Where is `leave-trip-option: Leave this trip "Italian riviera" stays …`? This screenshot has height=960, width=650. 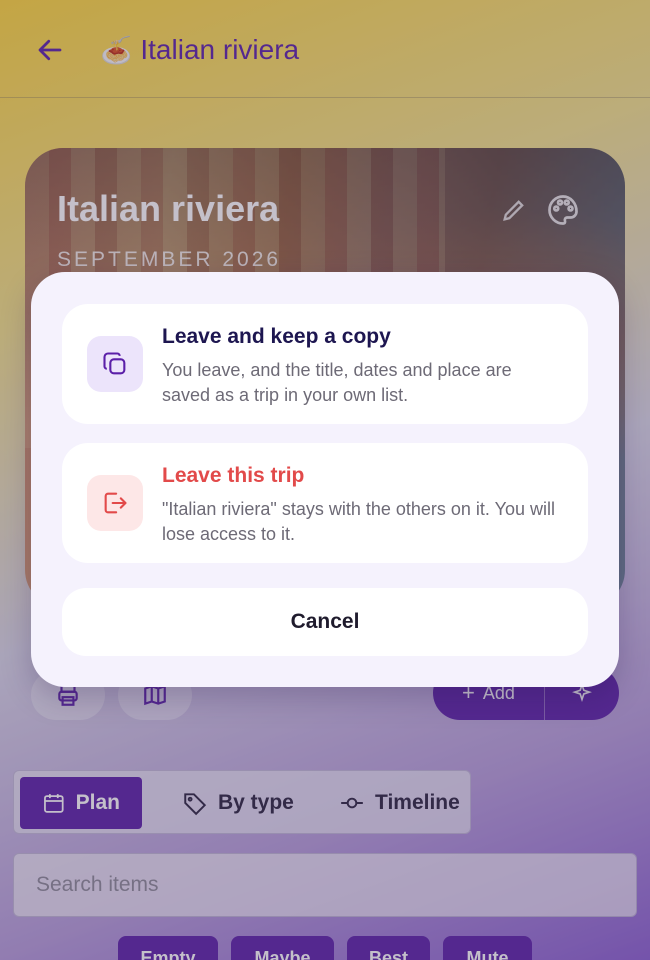 leave-trip-option: Leave this trip "Italian riviera" stays … is located at coordinates (325, 503).